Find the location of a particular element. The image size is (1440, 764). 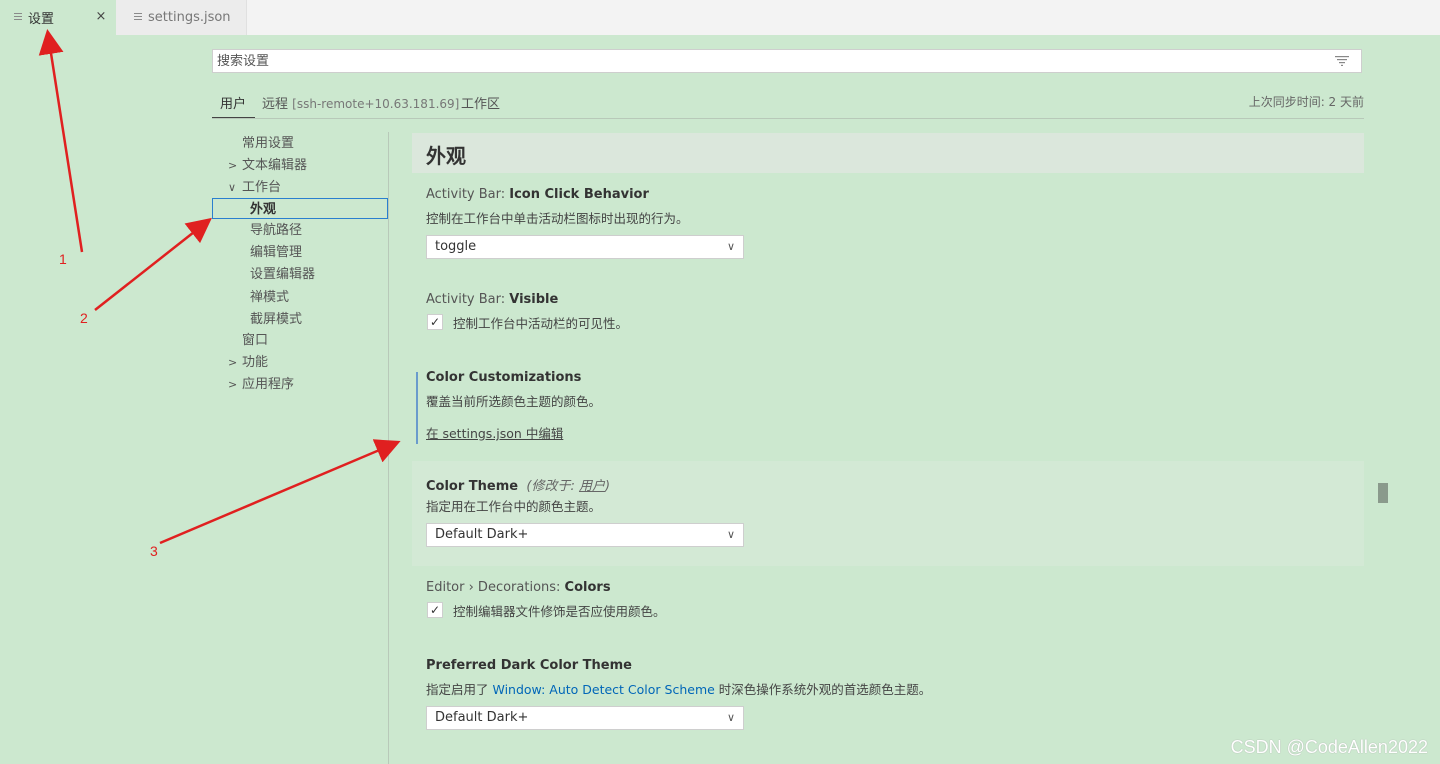

filter-icon is located at coordinates (1342, 61).